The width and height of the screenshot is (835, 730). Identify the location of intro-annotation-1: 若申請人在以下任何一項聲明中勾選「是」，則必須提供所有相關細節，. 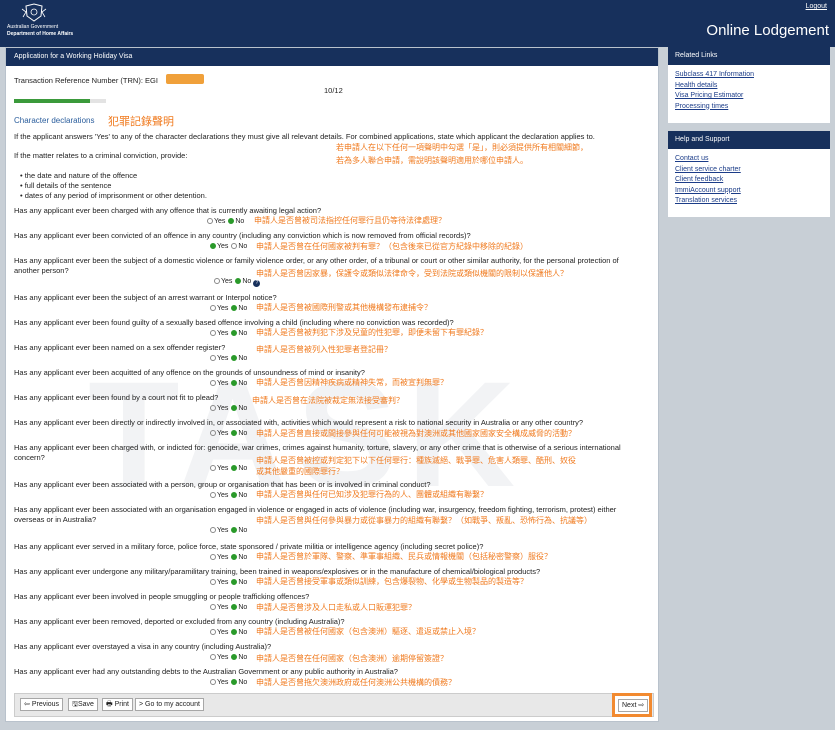
(462, 147).